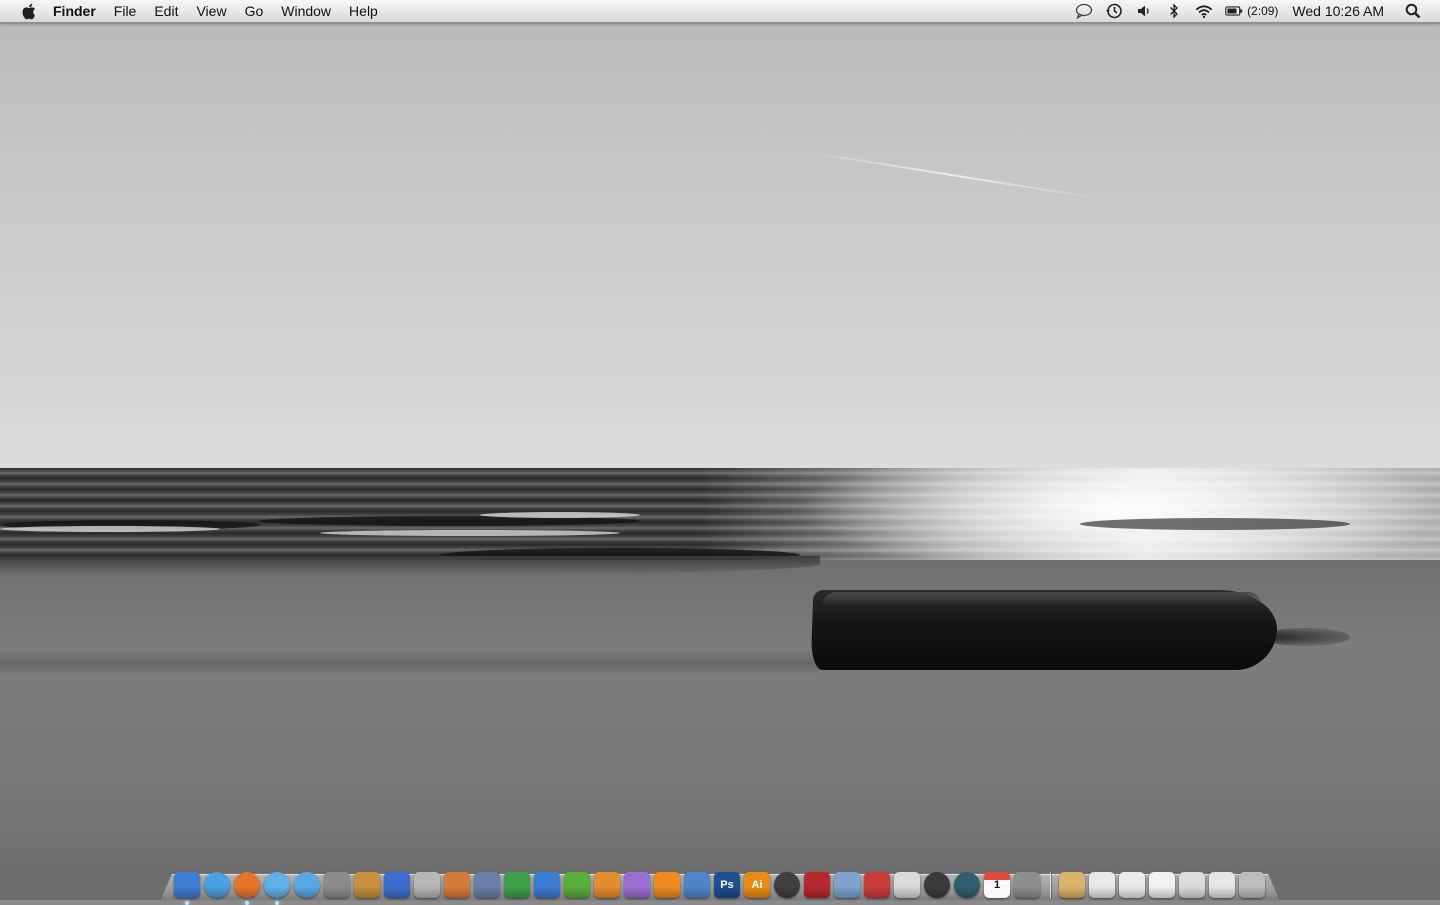 Image resolution: width=1440 pixels, height=905 pixels. Describe the element at coordinates (1234, 11) in the screenshot. I see `battery-icon` at that location.